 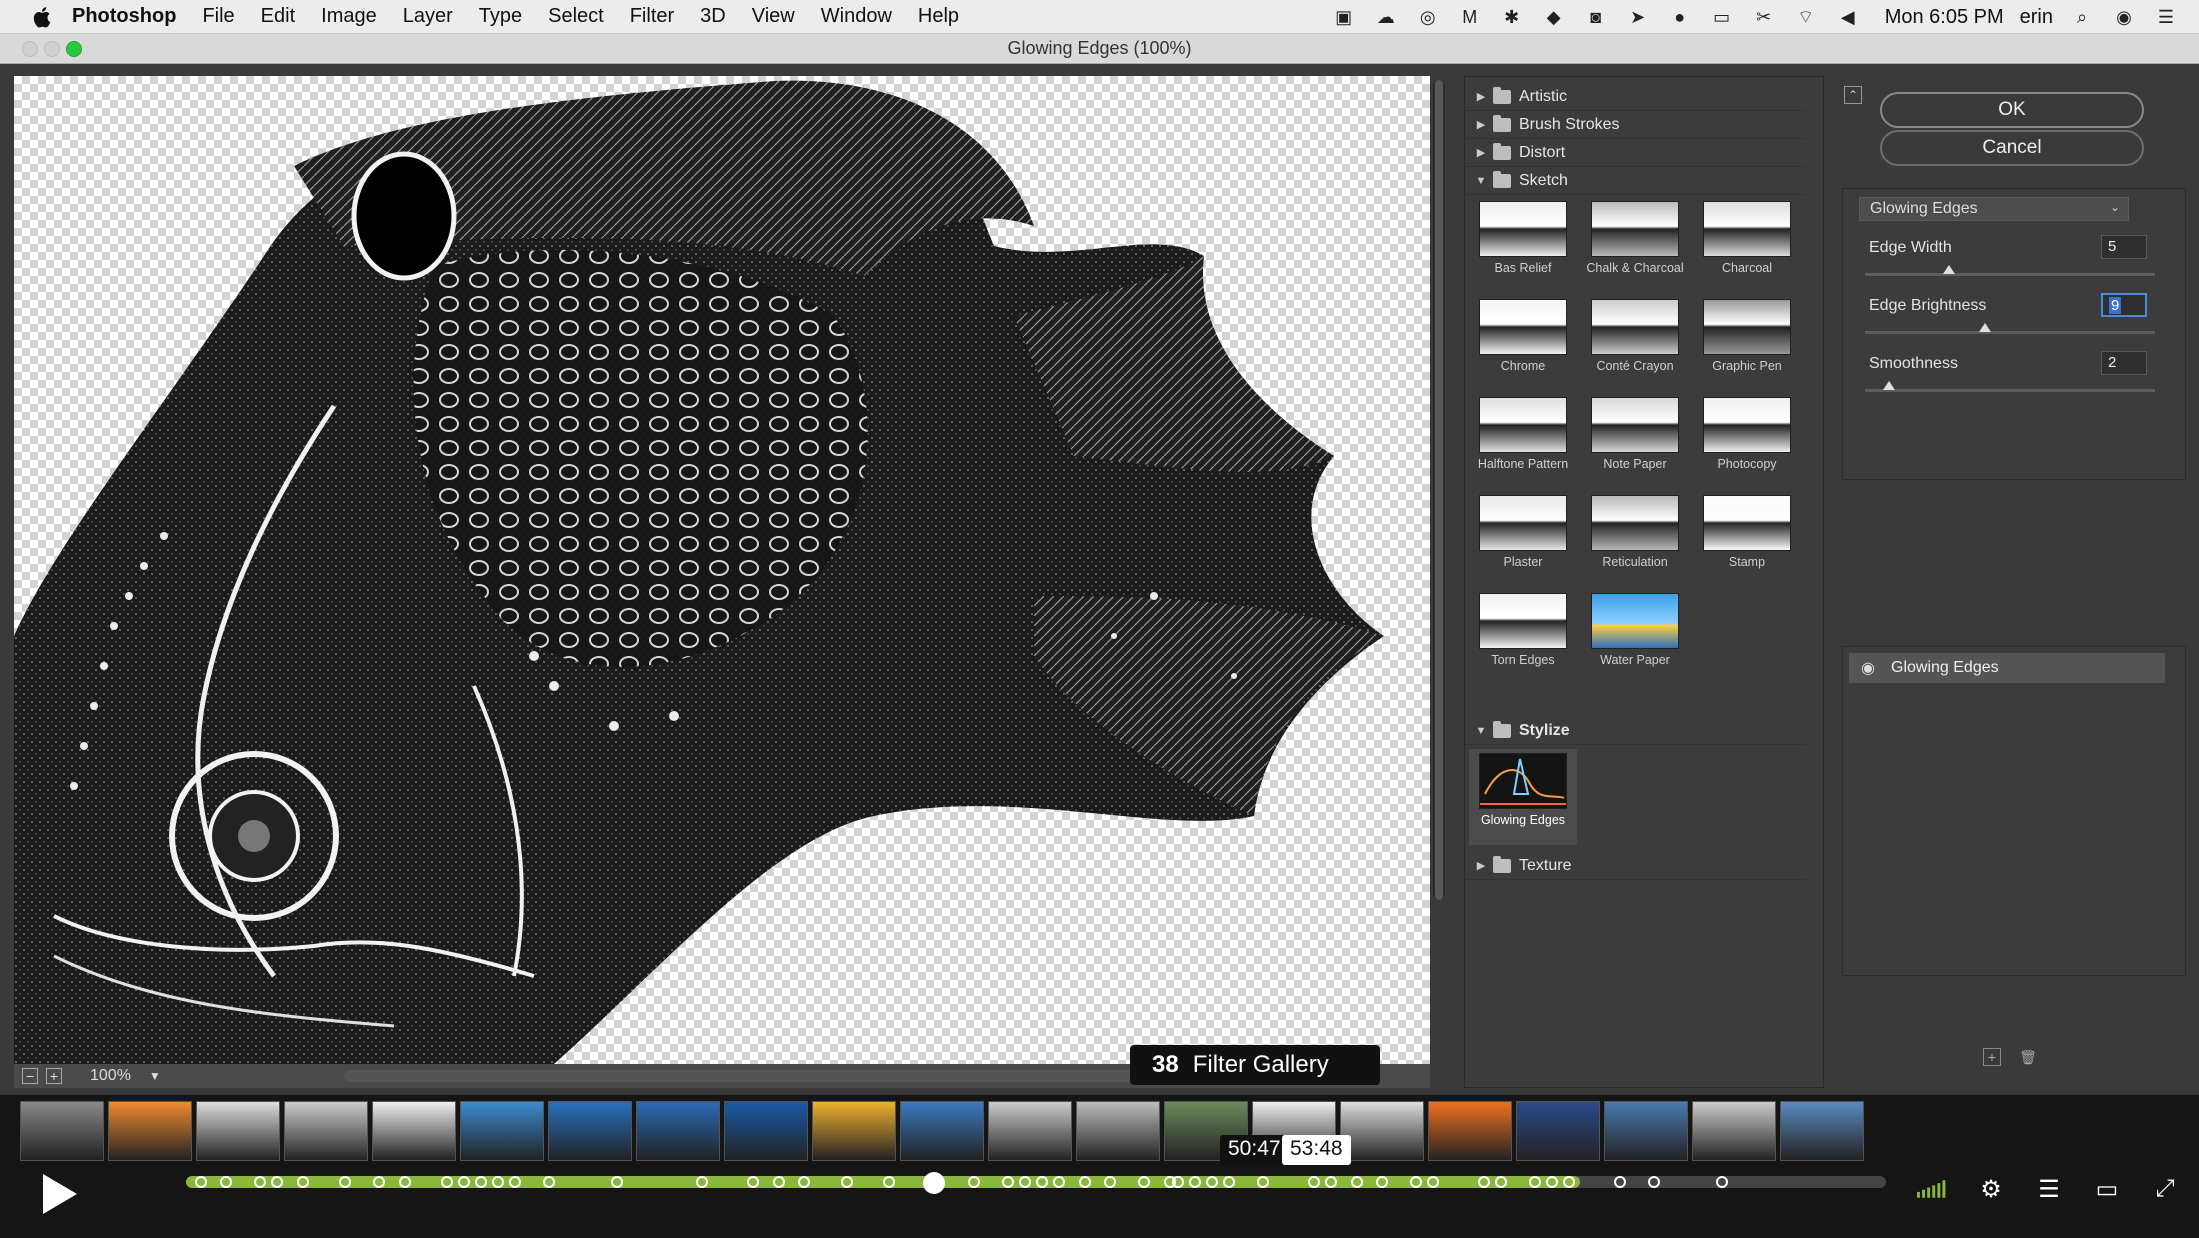 I want to click on filter-thumb-graphic-pen: Graphic Pen, so click(x=1747, y=344).